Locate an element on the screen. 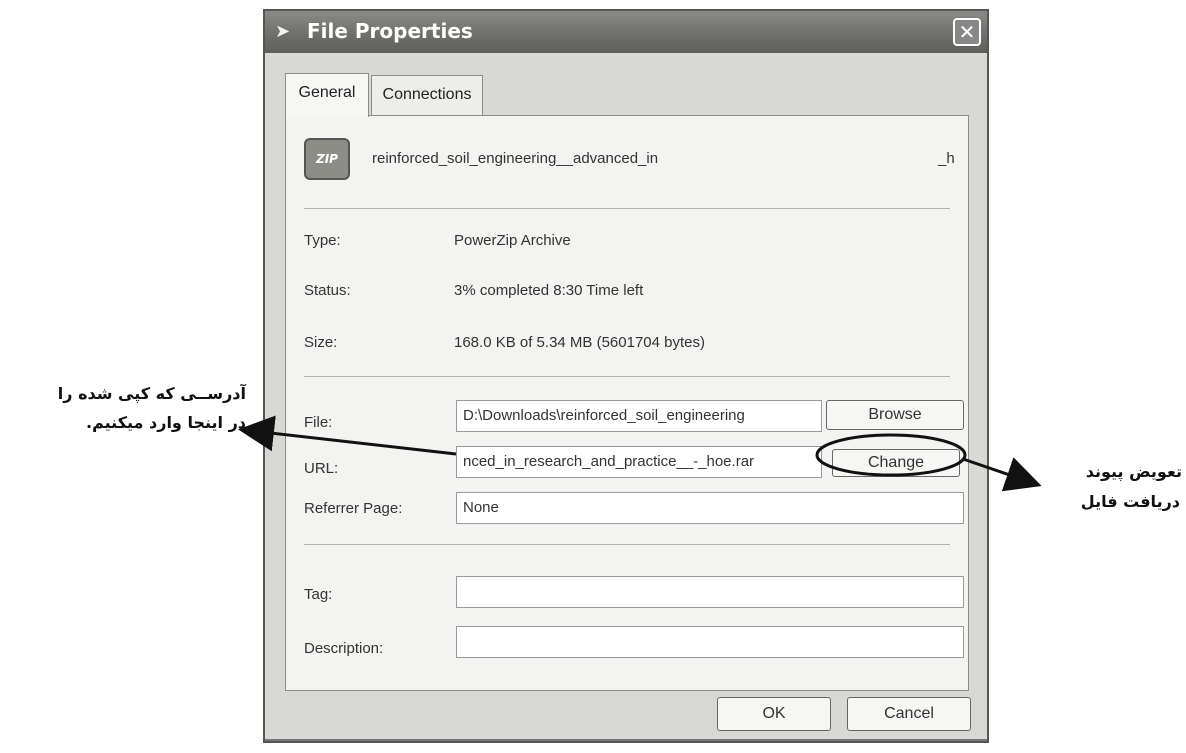 This screenshot has height=753, width=1186. tab-general: General is located at coordinates (327, 95).